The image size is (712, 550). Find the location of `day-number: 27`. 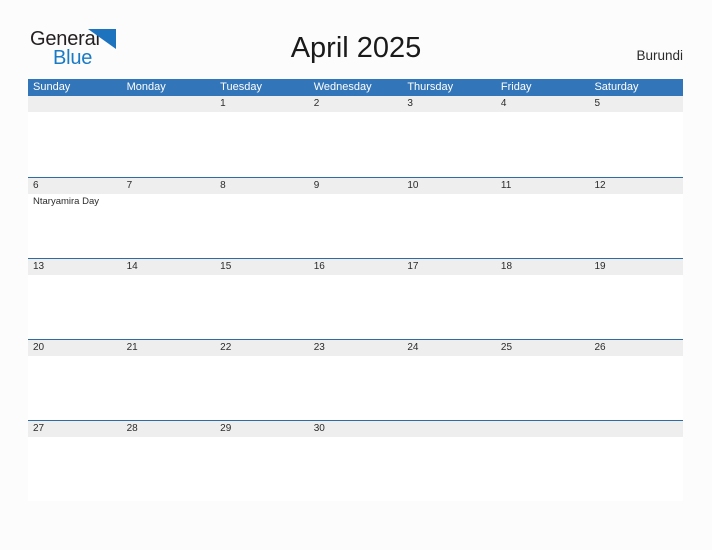

day-number: 27 is located at coordinates (75, 429).